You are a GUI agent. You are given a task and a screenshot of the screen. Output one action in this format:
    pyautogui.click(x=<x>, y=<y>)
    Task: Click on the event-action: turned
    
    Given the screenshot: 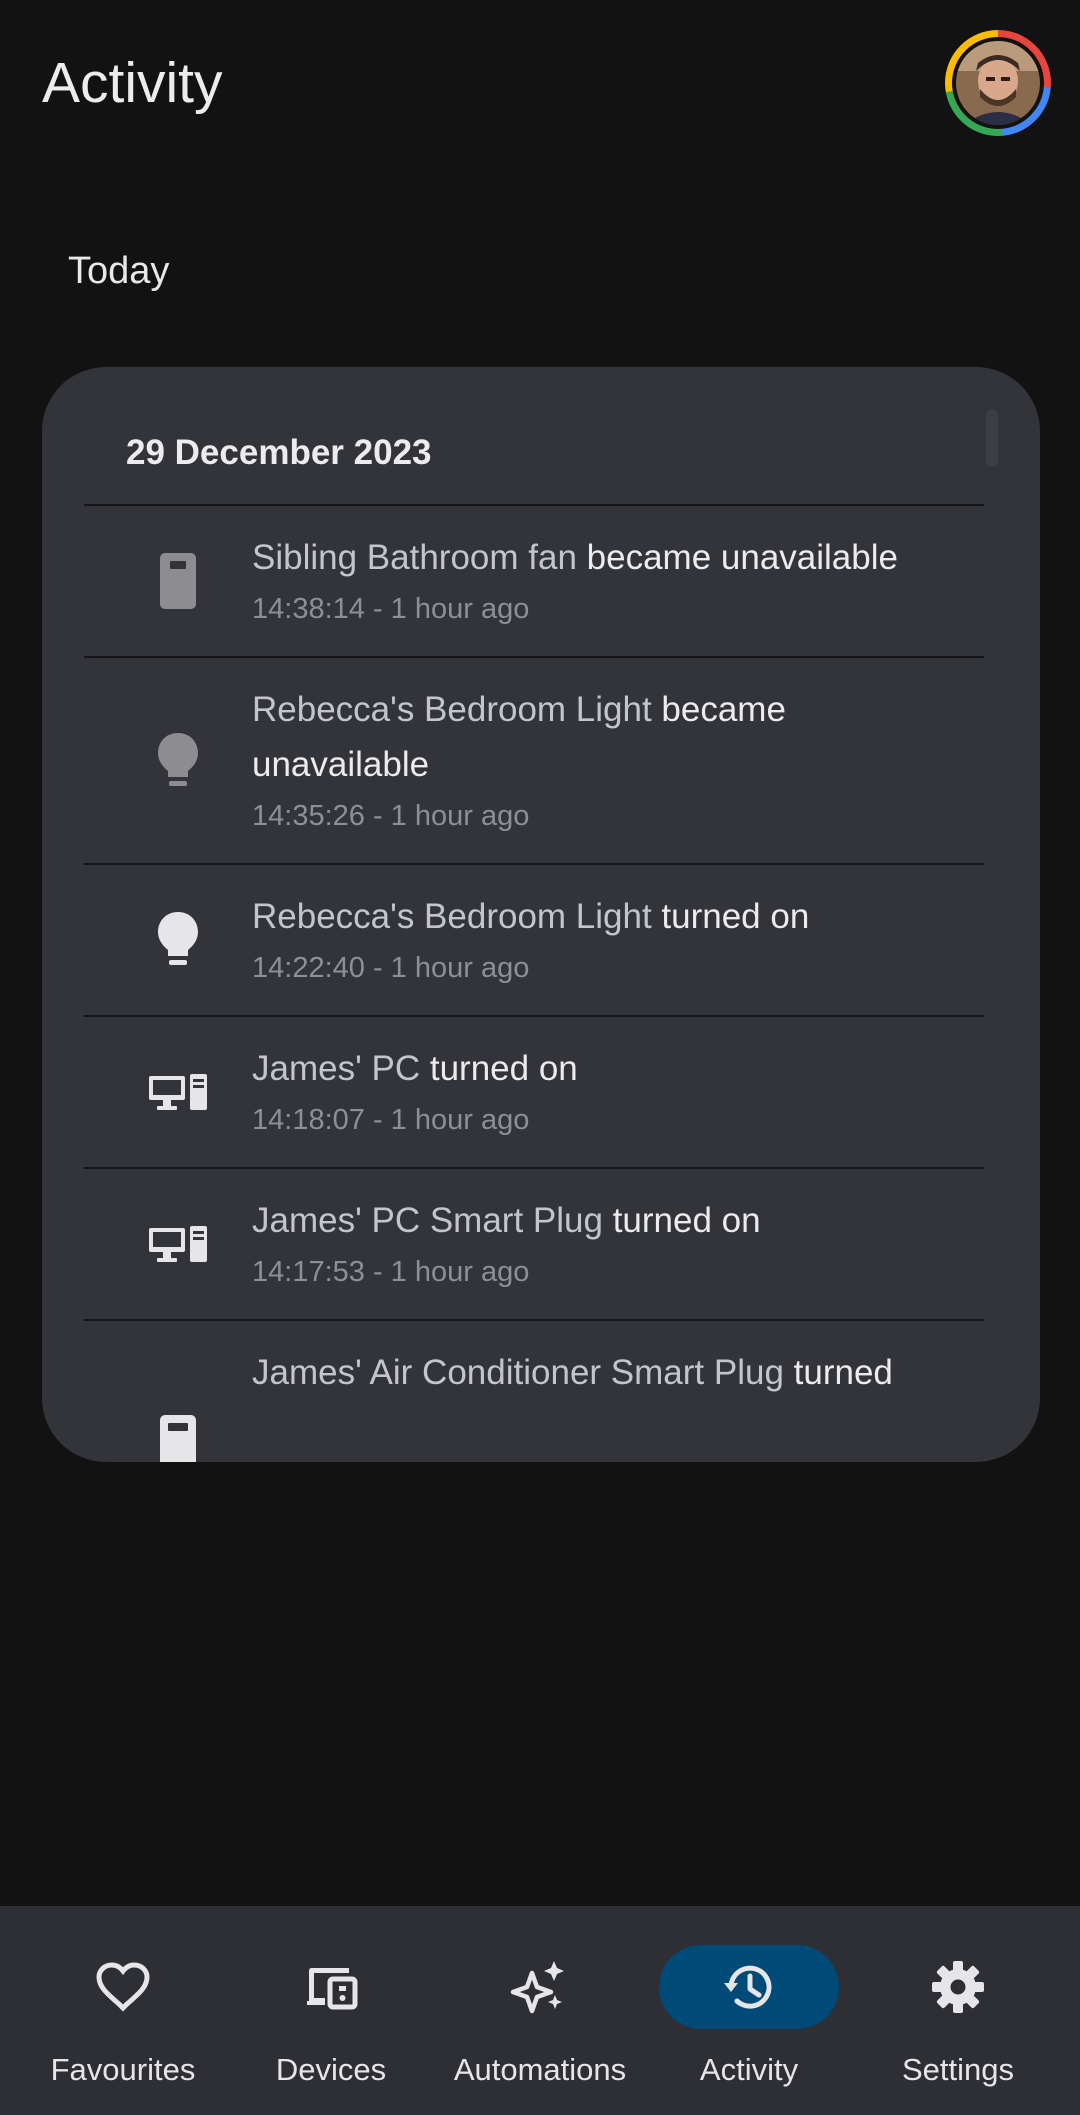 What is the action you would take?
    pyautogui.click(x=838, y=1372)
    